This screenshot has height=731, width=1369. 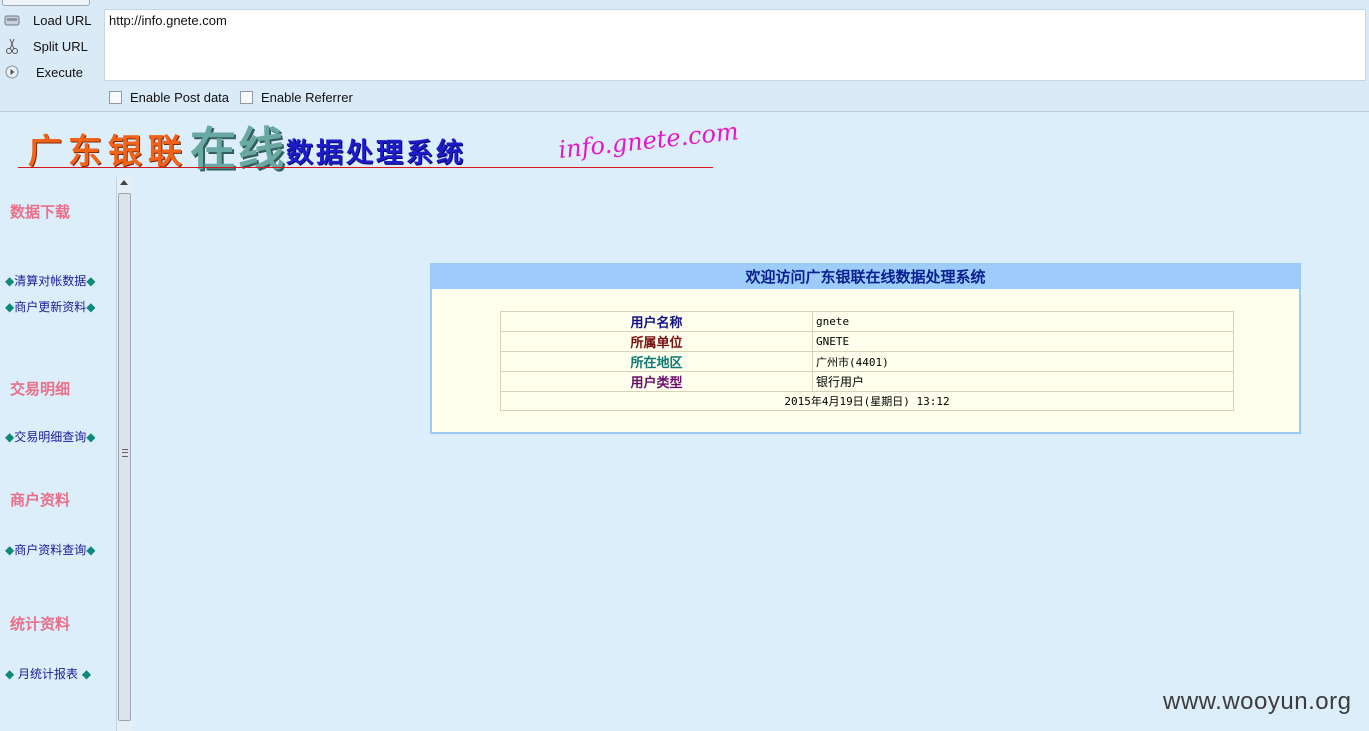 I want to click on enable-post-data-label: Enable Post data, so click(x=180, y=97).